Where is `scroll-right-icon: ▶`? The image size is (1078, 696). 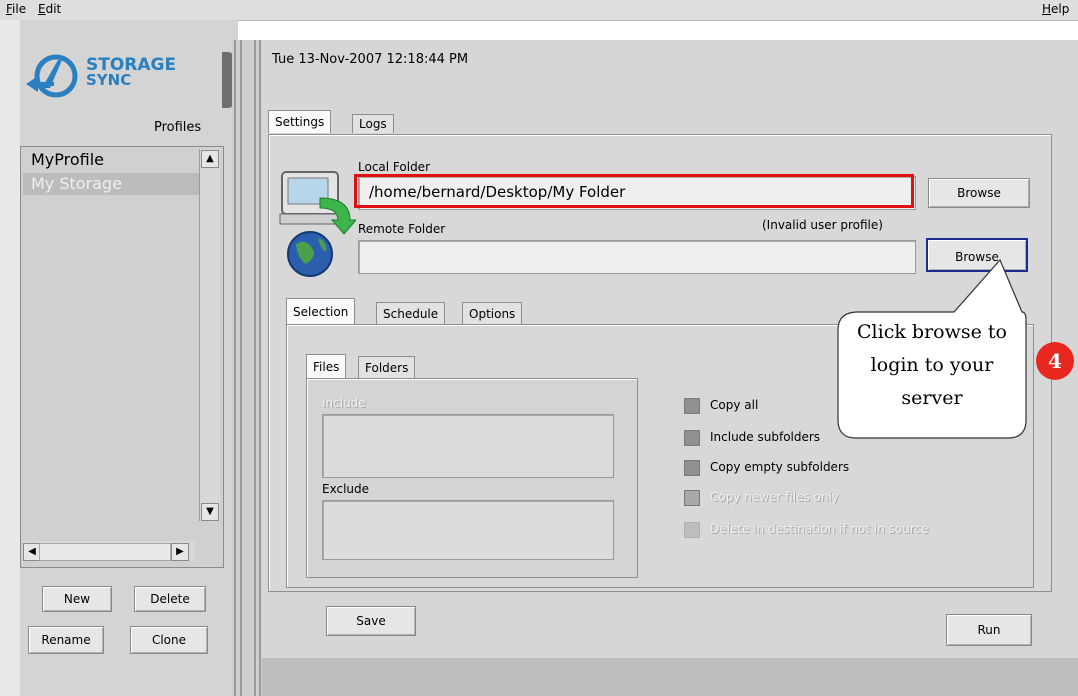
scroll-right-icon: ▶ is located at coordinates (180, 552).